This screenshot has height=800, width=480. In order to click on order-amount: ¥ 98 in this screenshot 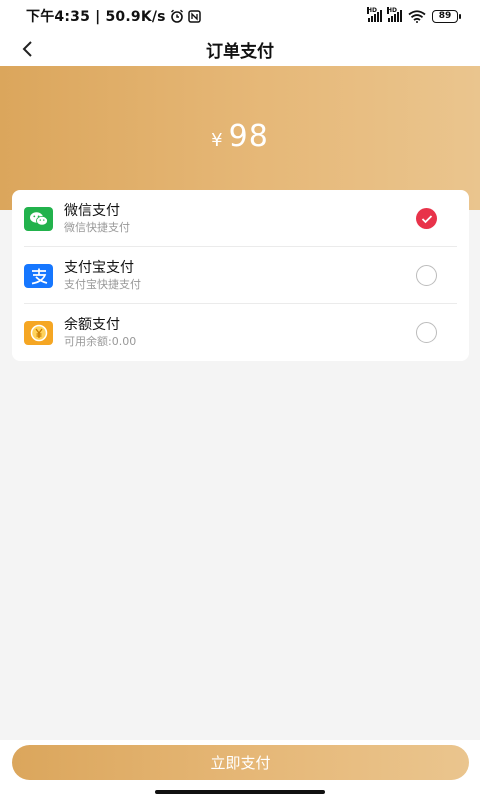, I will do `click(240, 136)`.